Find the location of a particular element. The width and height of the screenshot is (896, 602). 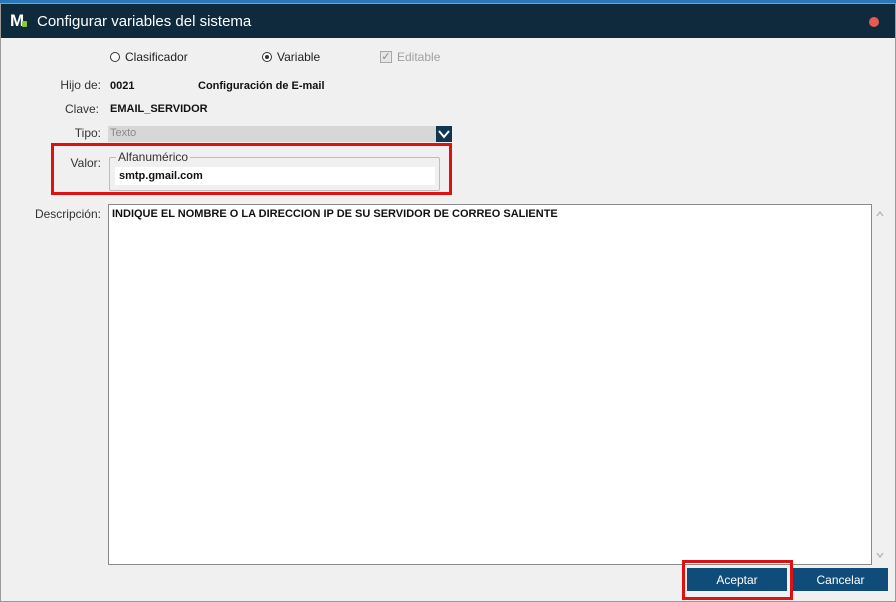

radio-clasificador-label: Clasificador is located at coordinates (156, 57).